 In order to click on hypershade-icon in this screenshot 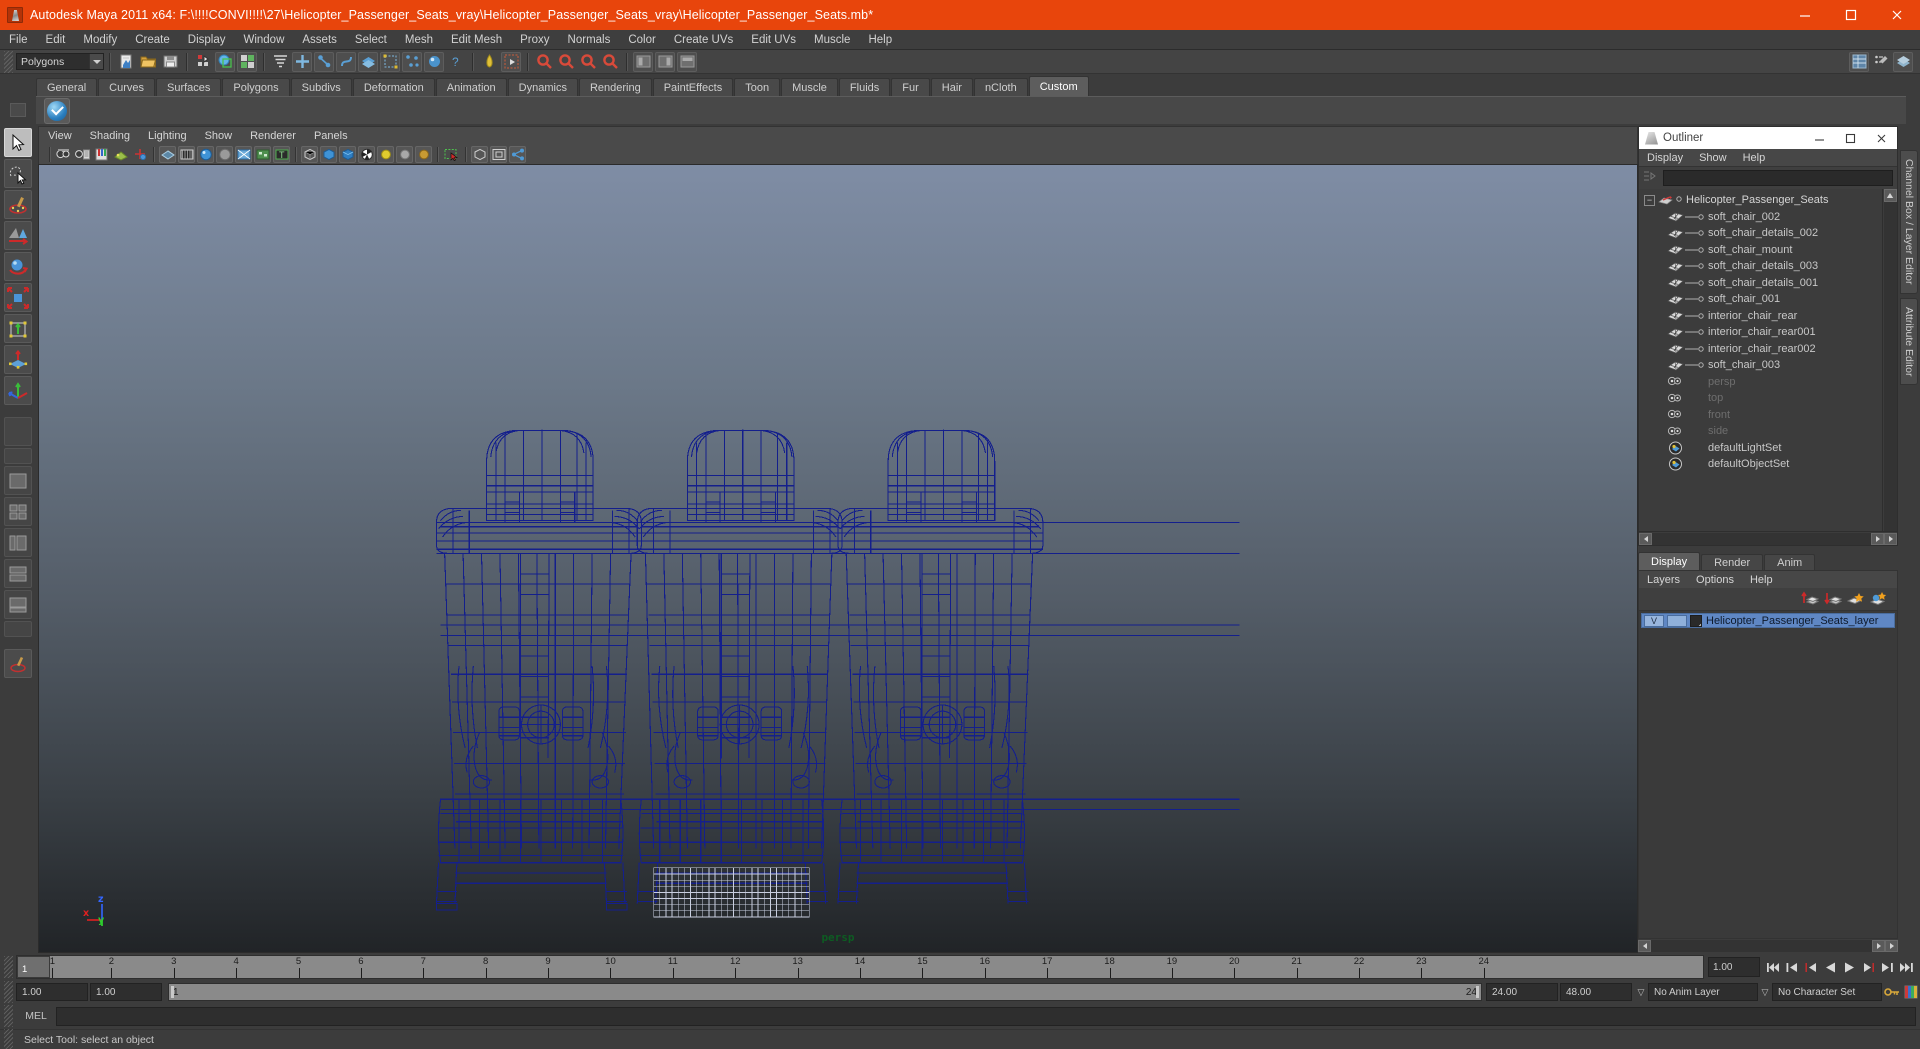, I will do `click(610, 62)`.